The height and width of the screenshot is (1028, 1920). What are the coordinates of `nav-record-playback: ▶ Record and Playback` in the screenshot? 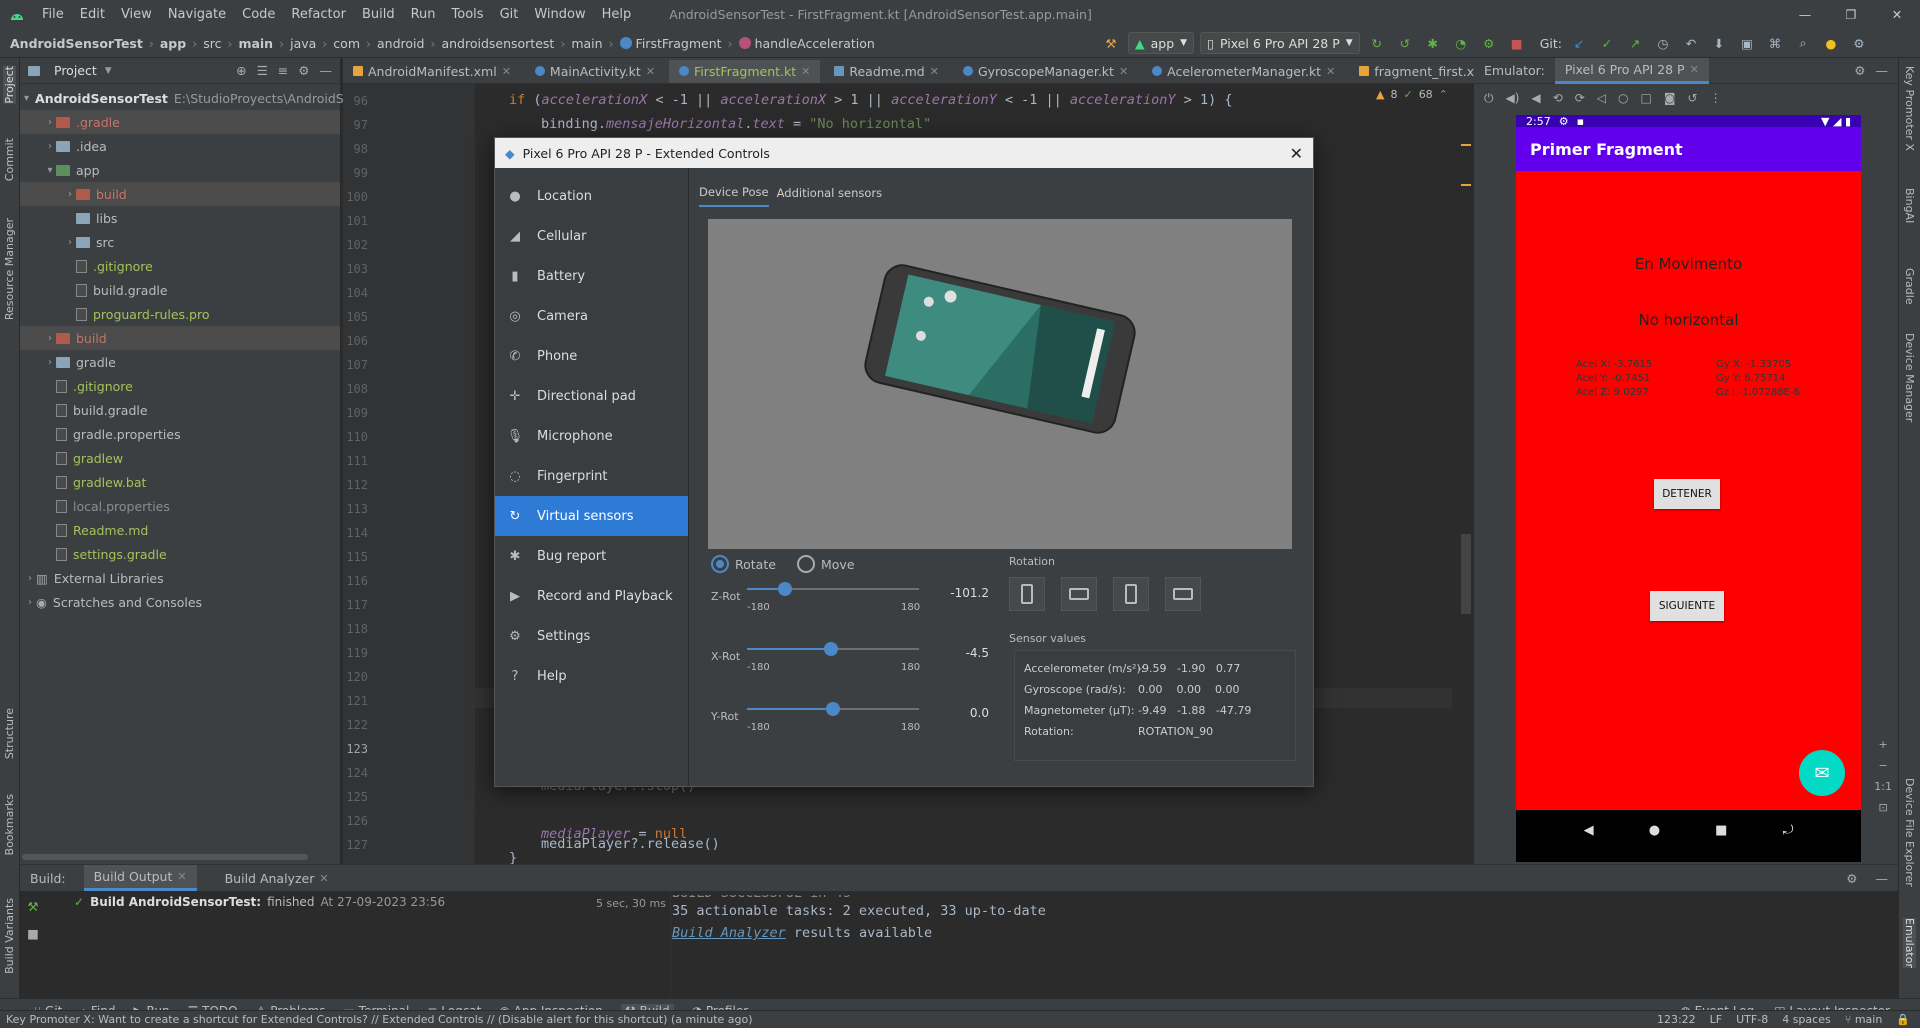 It's located at (591, 596).